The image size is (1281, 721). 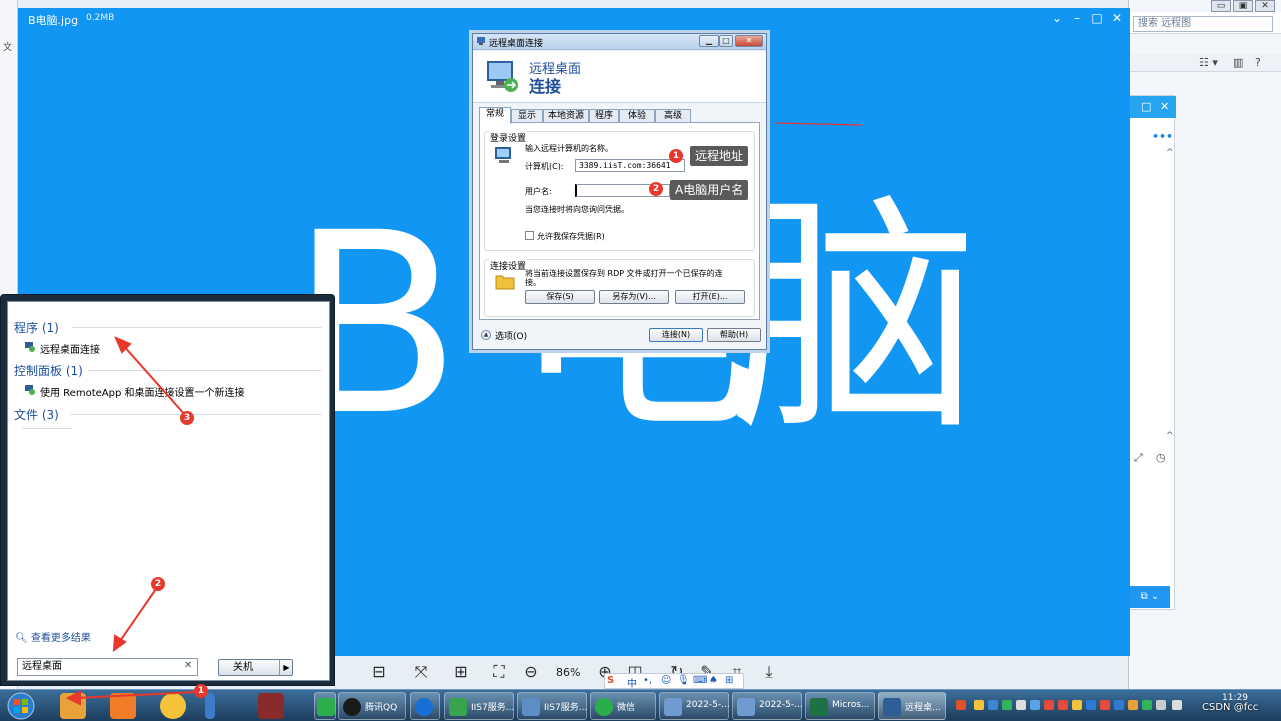 What do you see at coordinates (21, 705) in the screenshot?
I see `start-orb-icon` at bounding box center [21, 705].